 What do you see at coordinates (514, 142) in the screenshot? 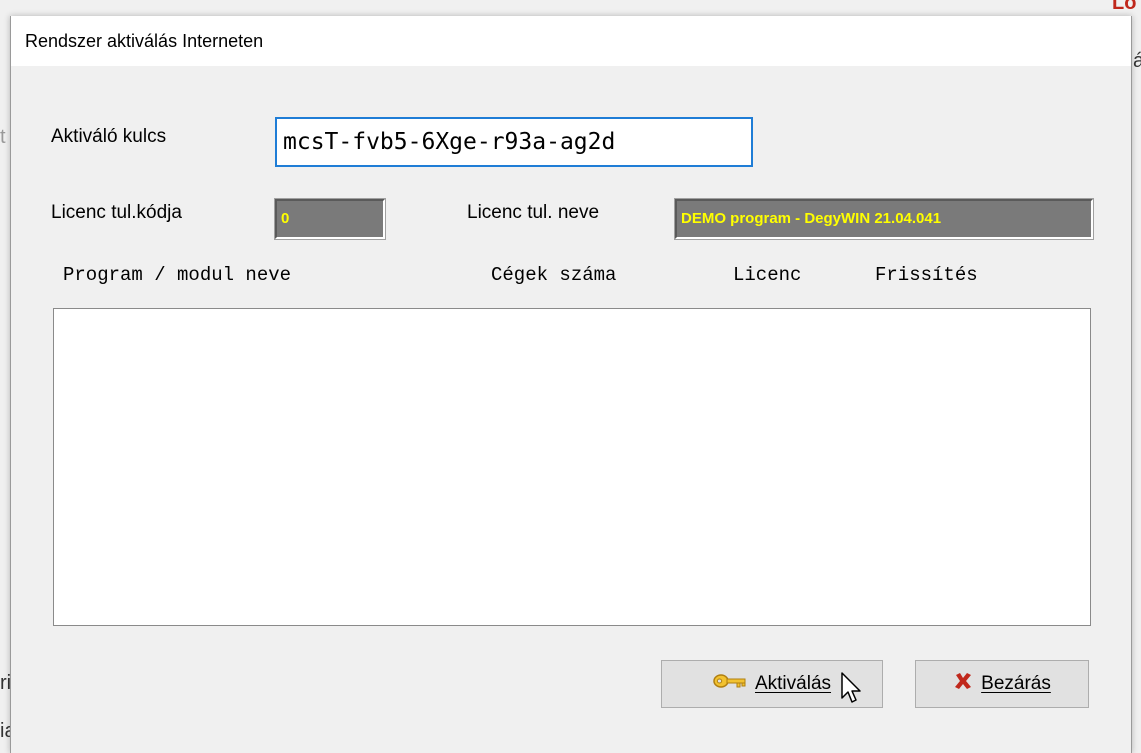
I see `activation-key-input` at bounding box center [514, 142].